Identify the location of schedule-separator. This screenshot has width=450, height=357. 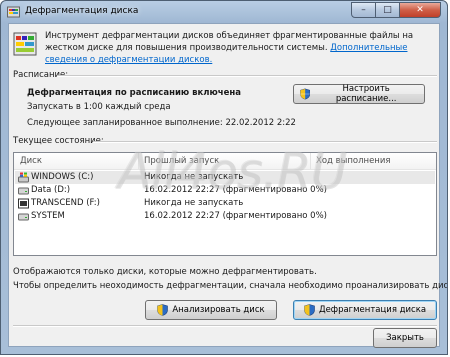
(247, 76).